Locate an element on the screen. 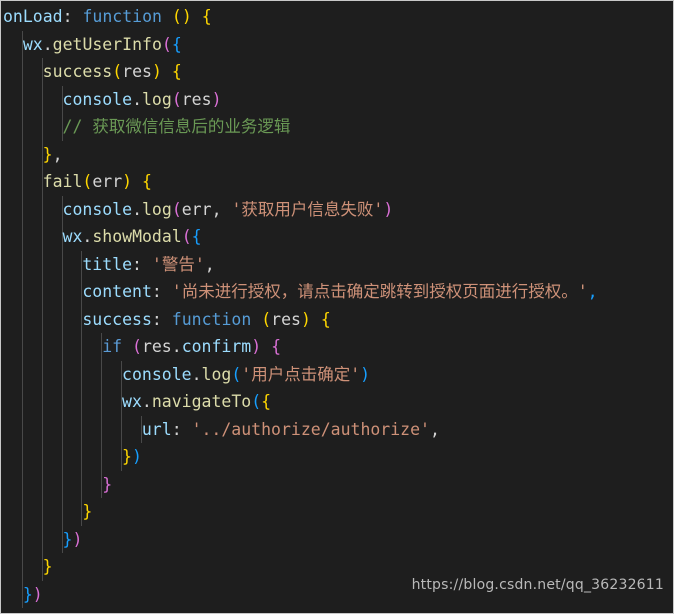 The height and width of the screenshot is (614, 674). code-line: wx.showModal({ is located at coordinates (337, 237).